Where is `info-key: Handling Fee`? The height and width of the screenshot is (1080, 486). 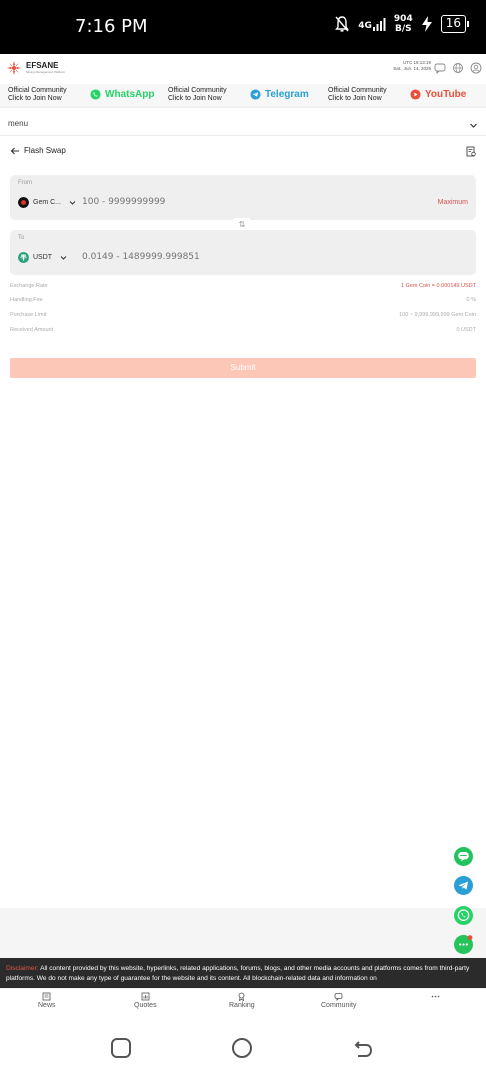 info-key: Handling Fee is located at coordinates (26, 300).